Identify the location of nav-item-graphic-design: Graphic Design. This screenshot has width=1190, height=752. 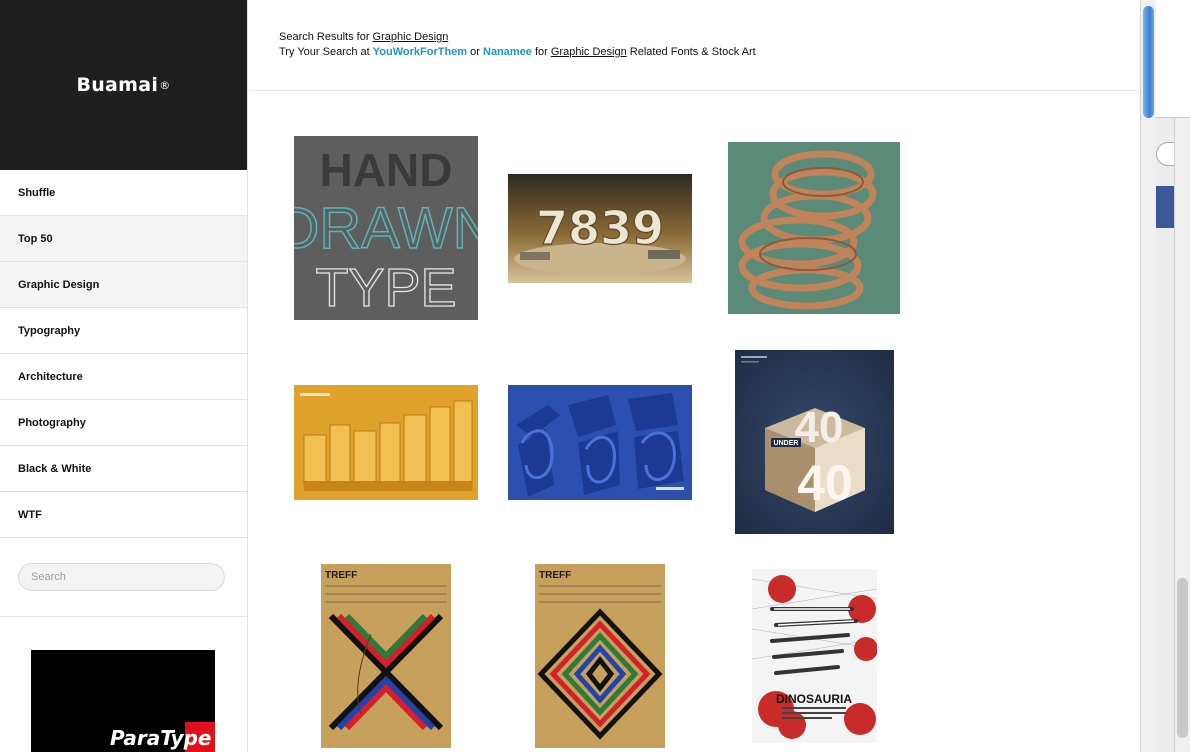
(123, 285).